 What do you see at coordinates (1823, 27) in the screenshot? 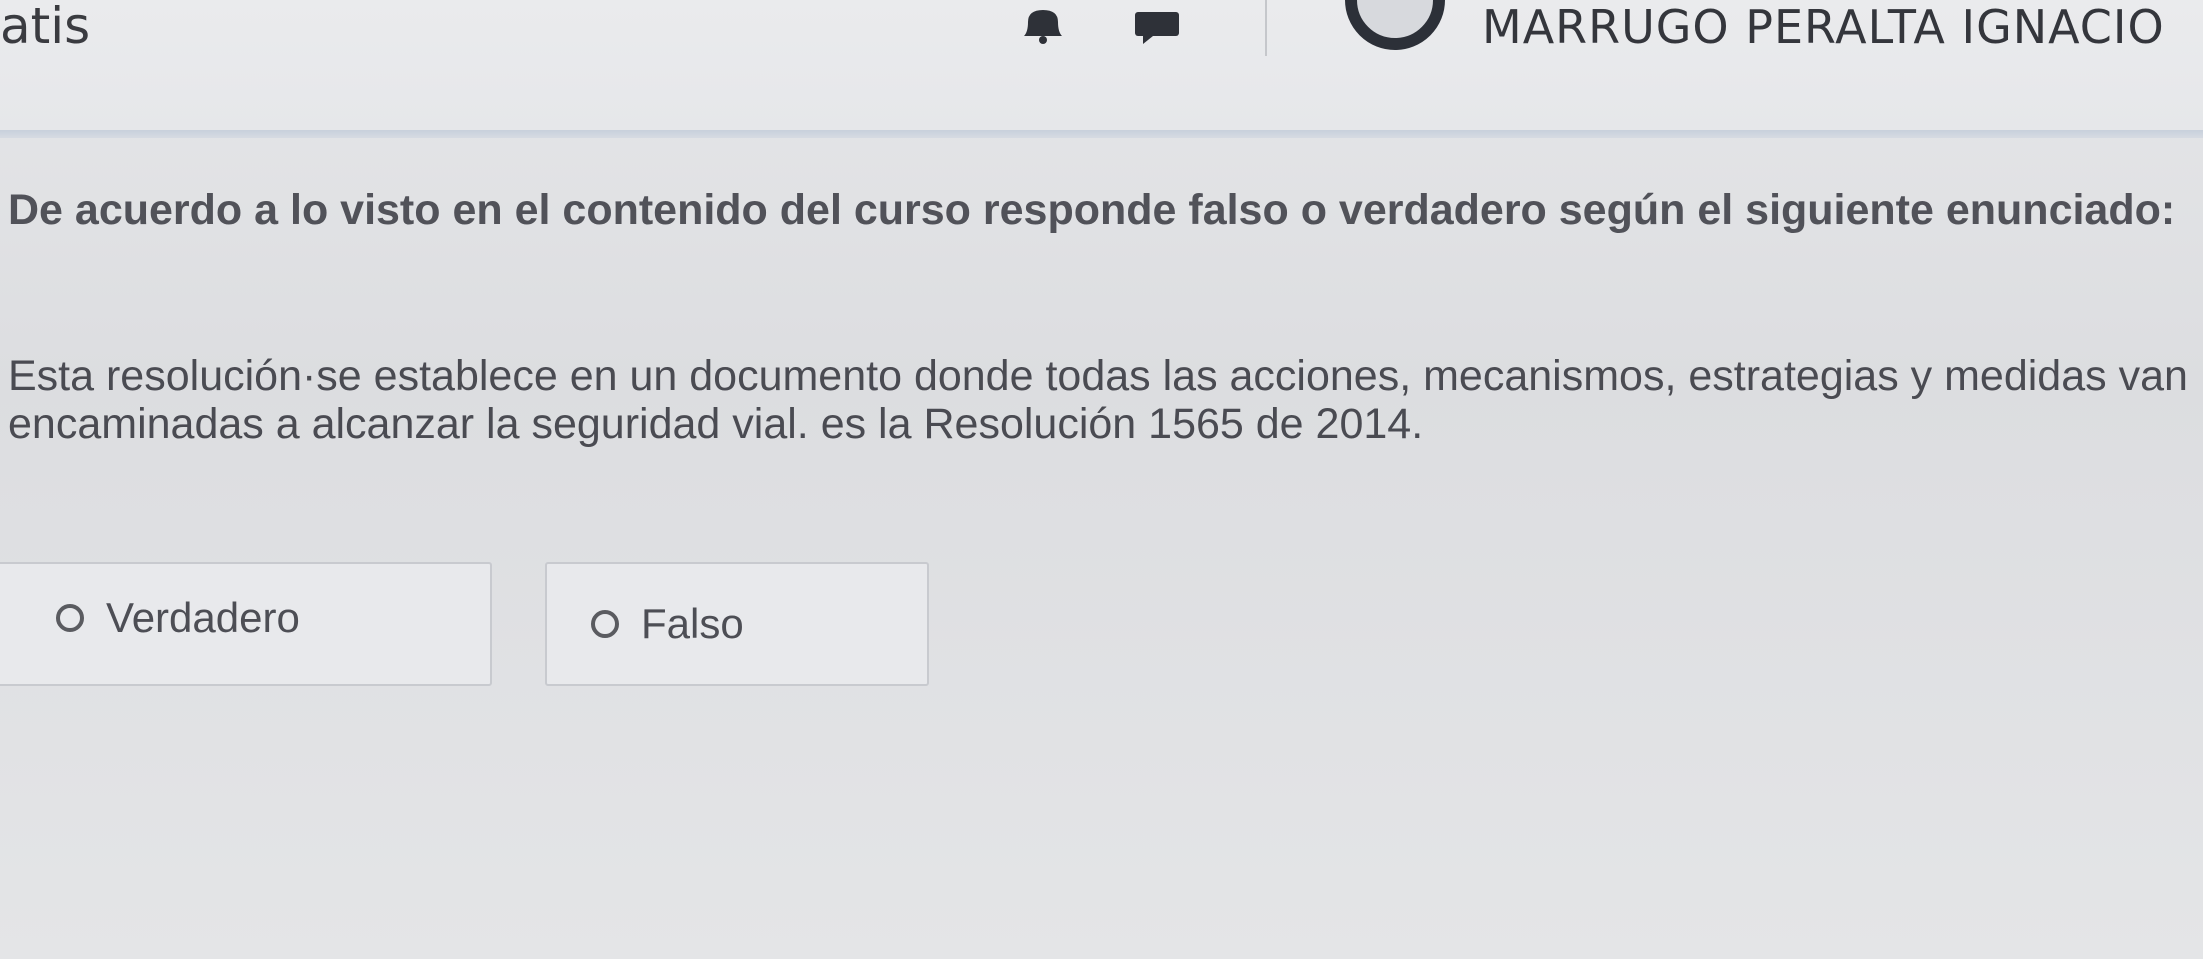
I see `user-name: MARRUGO PERALTA IGNACIO` at bounding box center [1823, 27].